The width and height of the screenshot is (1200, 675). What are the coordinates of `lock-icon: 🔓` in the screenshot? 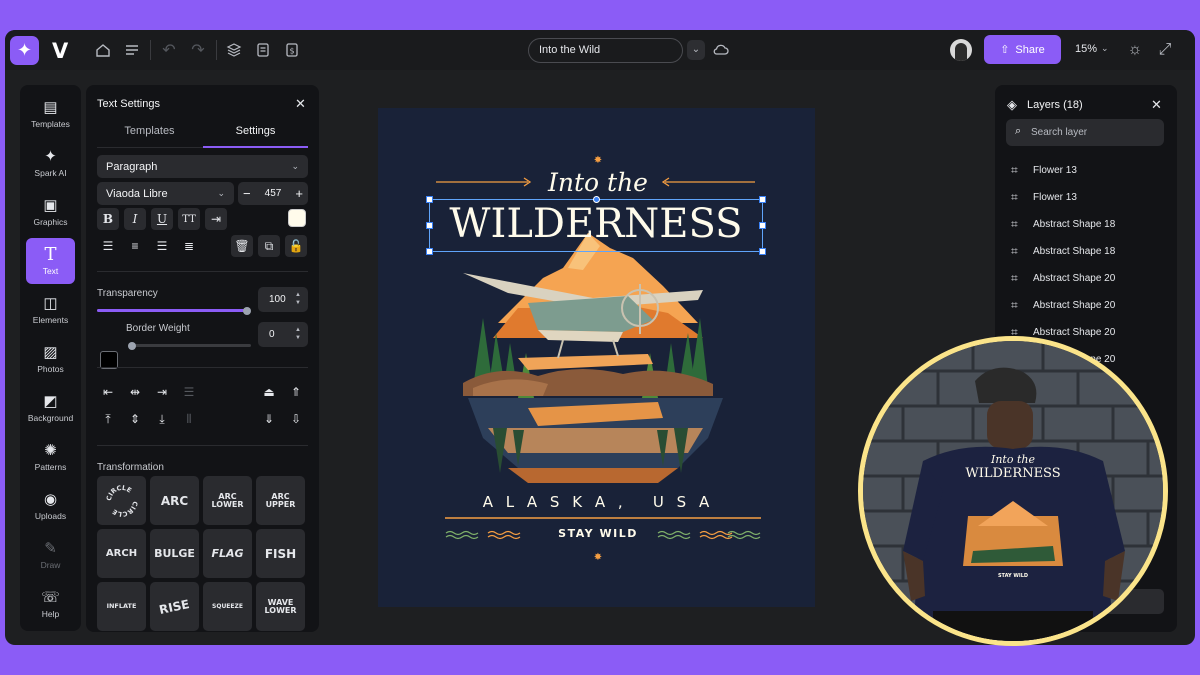 It's located at (296, 246).